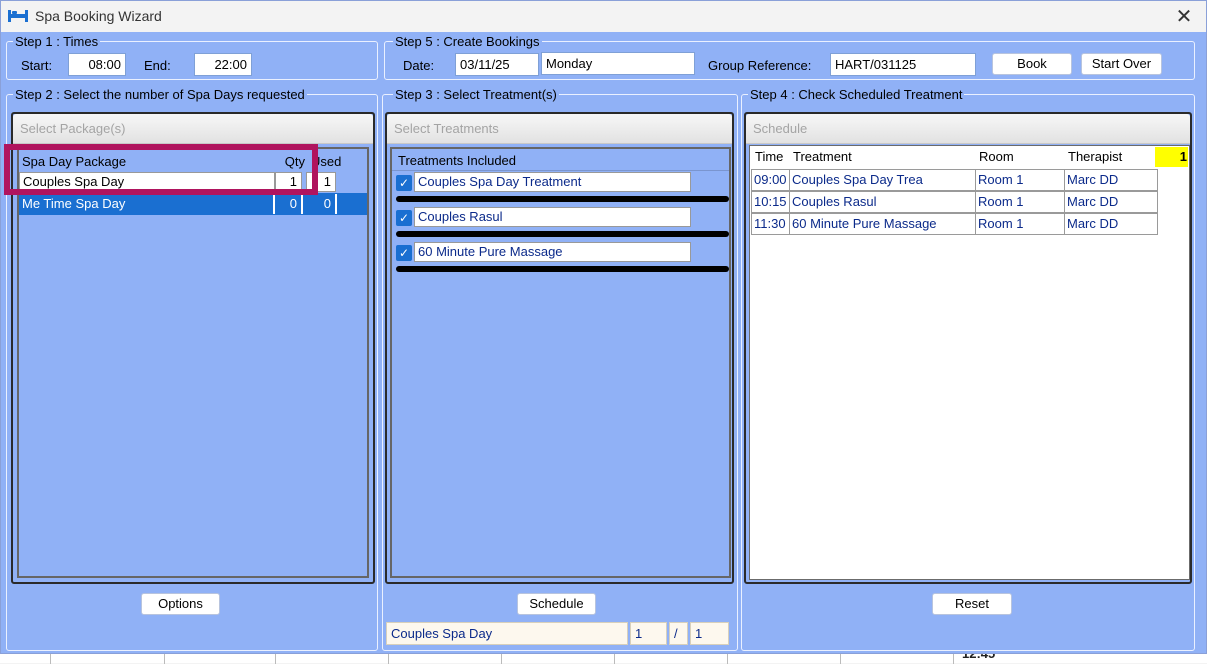 The image size is (1207, 664). What do you see at coordinates (419, 65) in the screenshot?
I see `date-label: Date:` at bounding box center [419, 65].